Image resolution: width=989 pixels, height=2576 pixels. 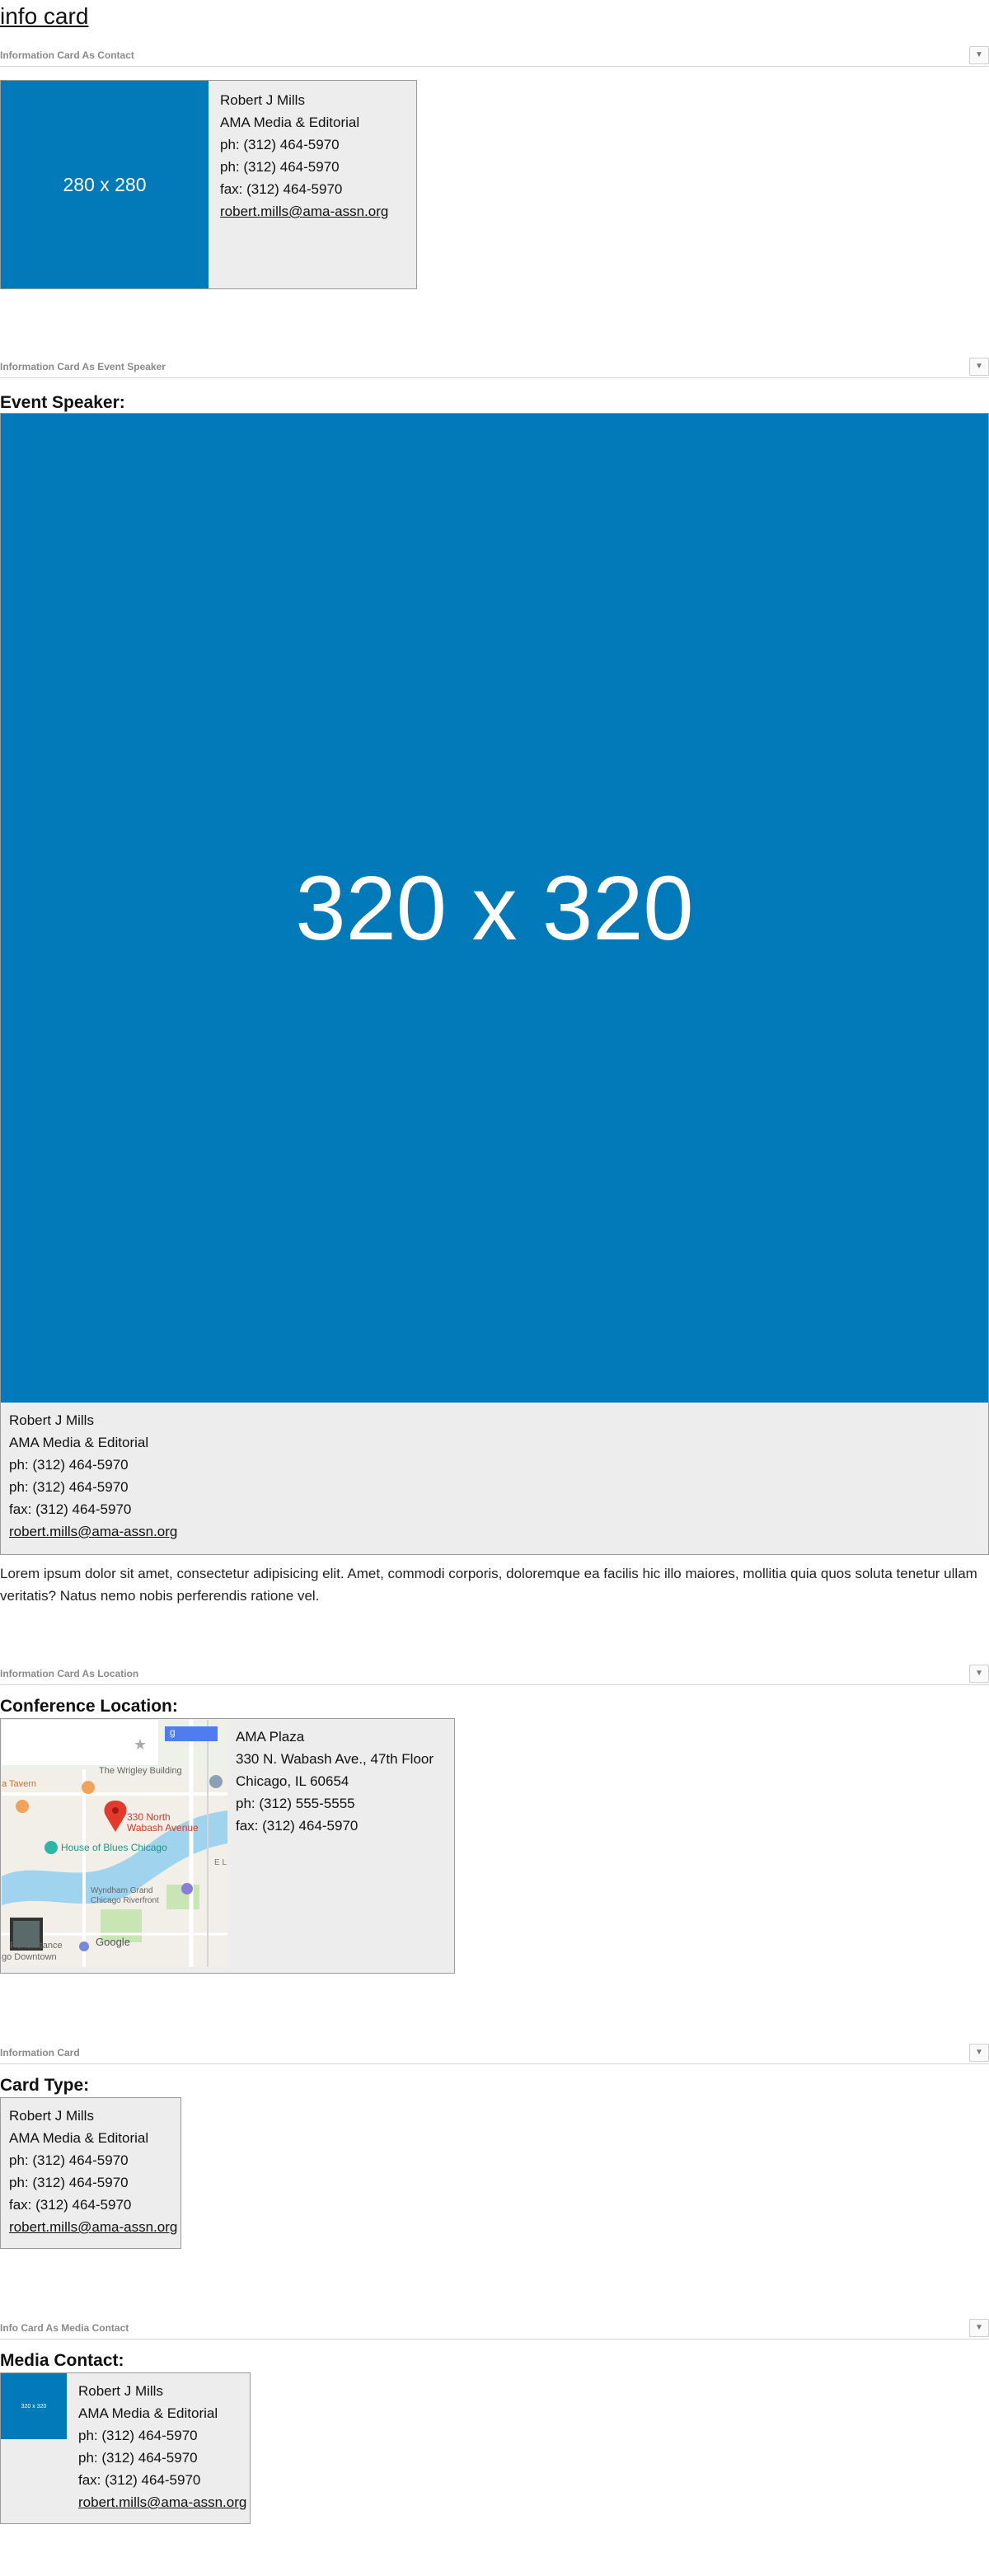 I want to click on page-title: info card, so click(x=44, y=16).